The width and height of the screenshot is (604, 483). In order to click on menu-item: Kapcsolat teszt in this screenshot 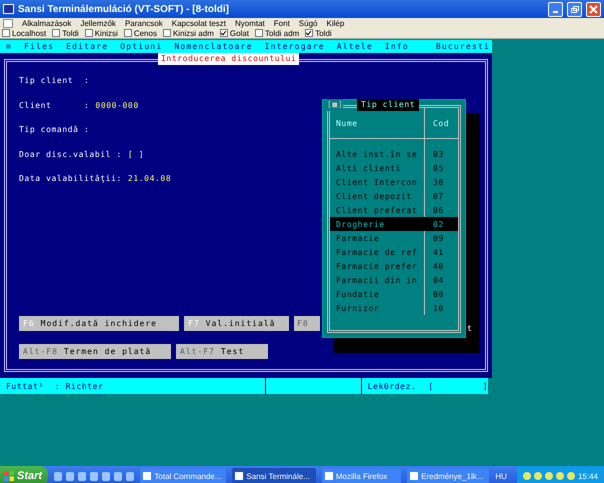, I will do `click(199, 23)`.